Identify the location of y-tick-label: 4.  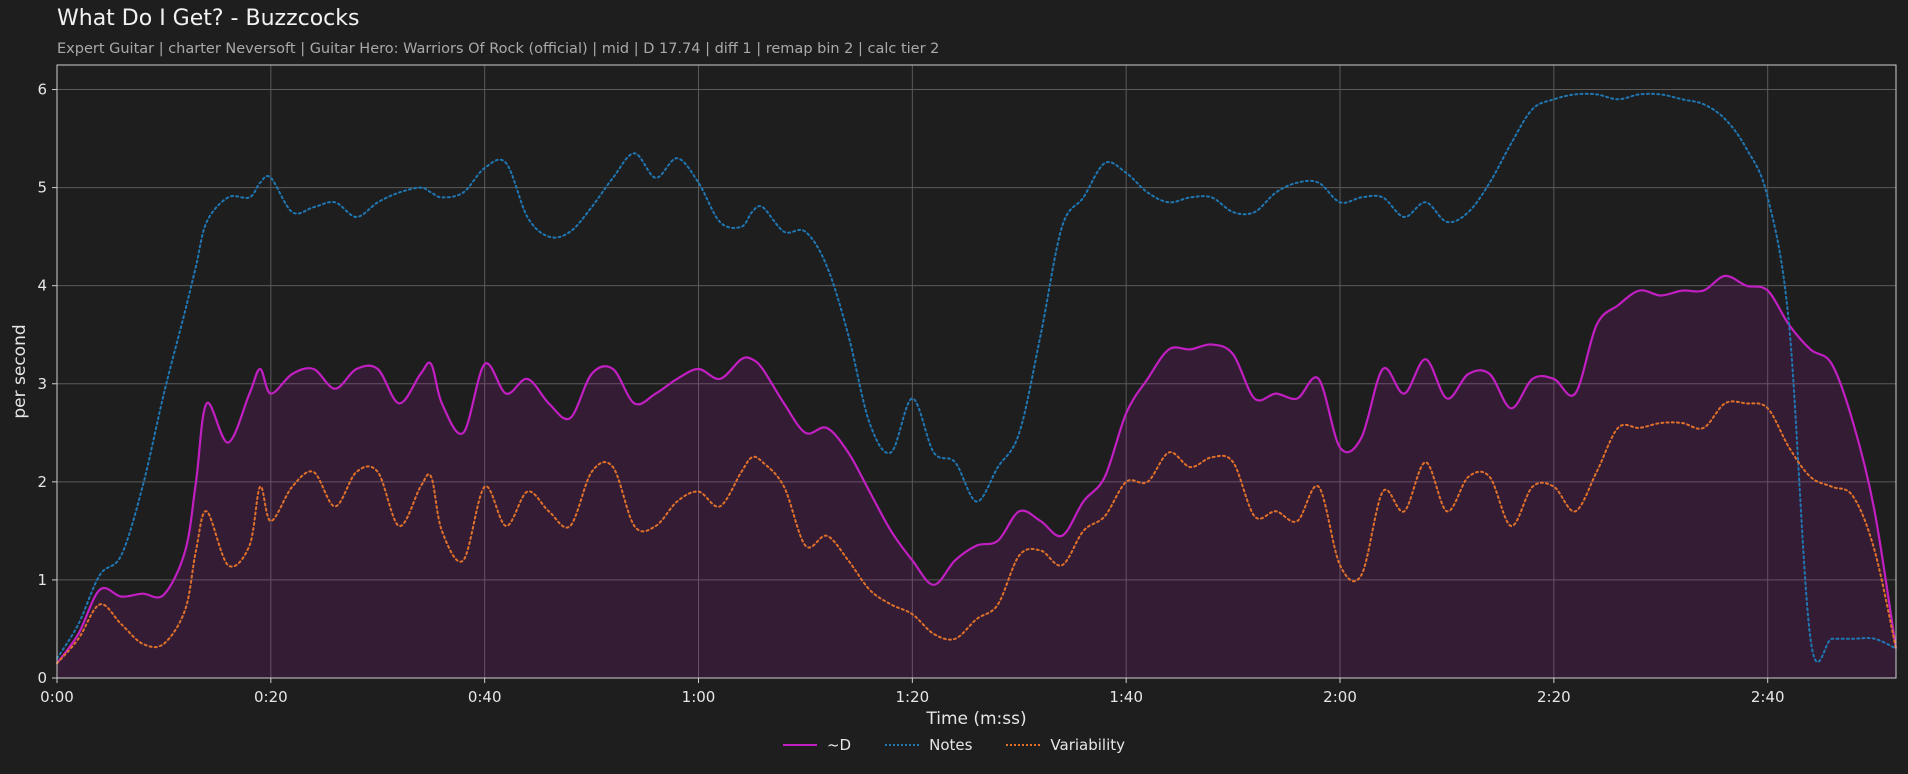
(42, 286).